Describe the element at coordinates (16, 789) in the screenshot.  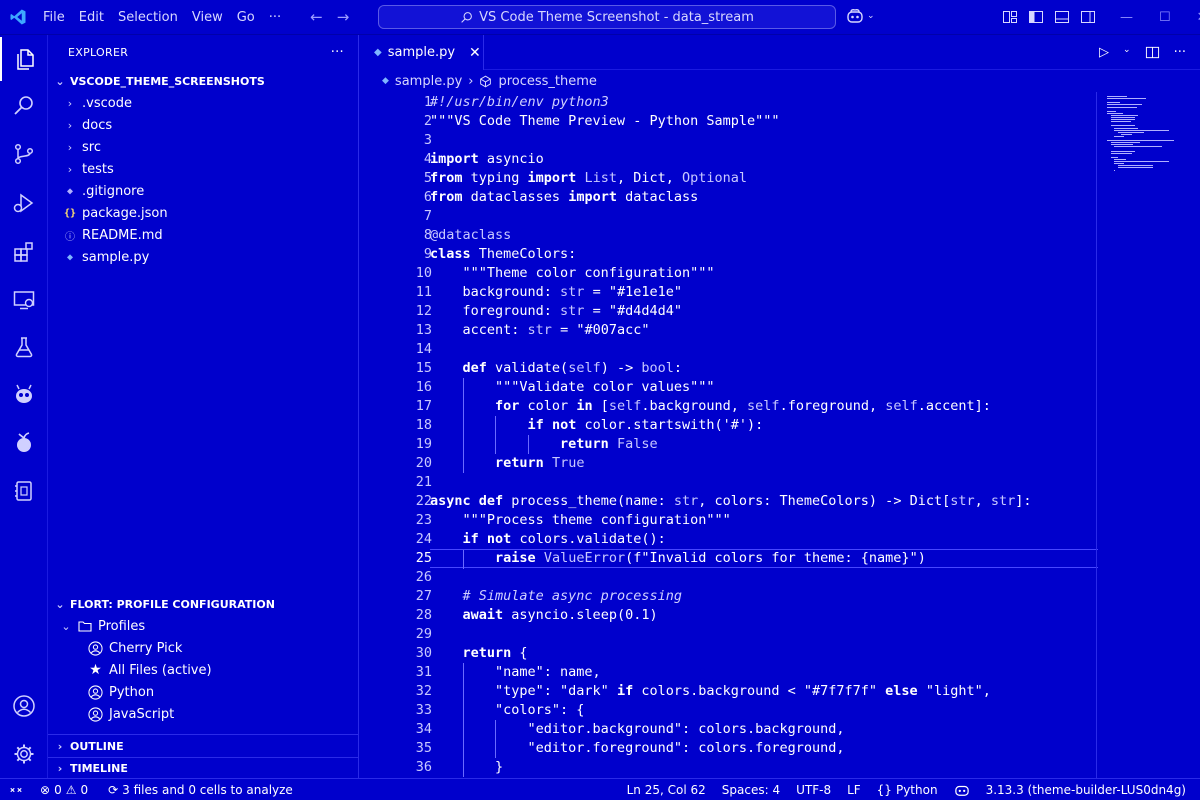
I see `remote-indicator-icon` at that location.